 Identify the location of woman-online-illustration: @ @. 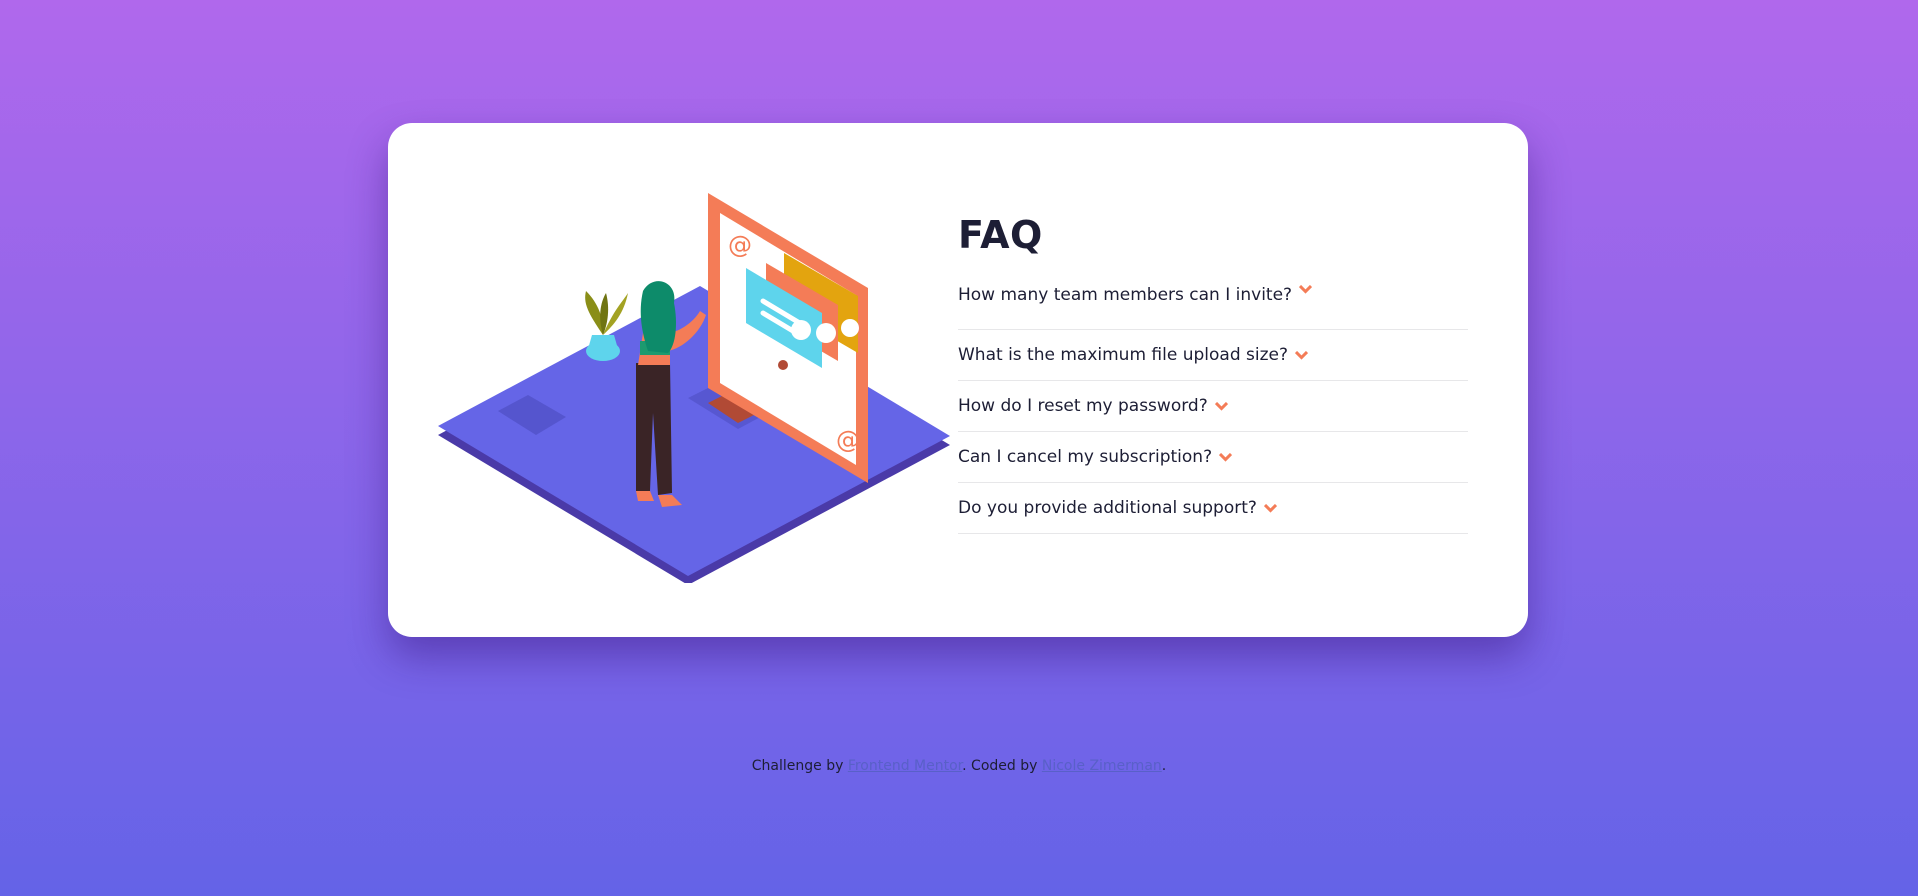
(694, 388).